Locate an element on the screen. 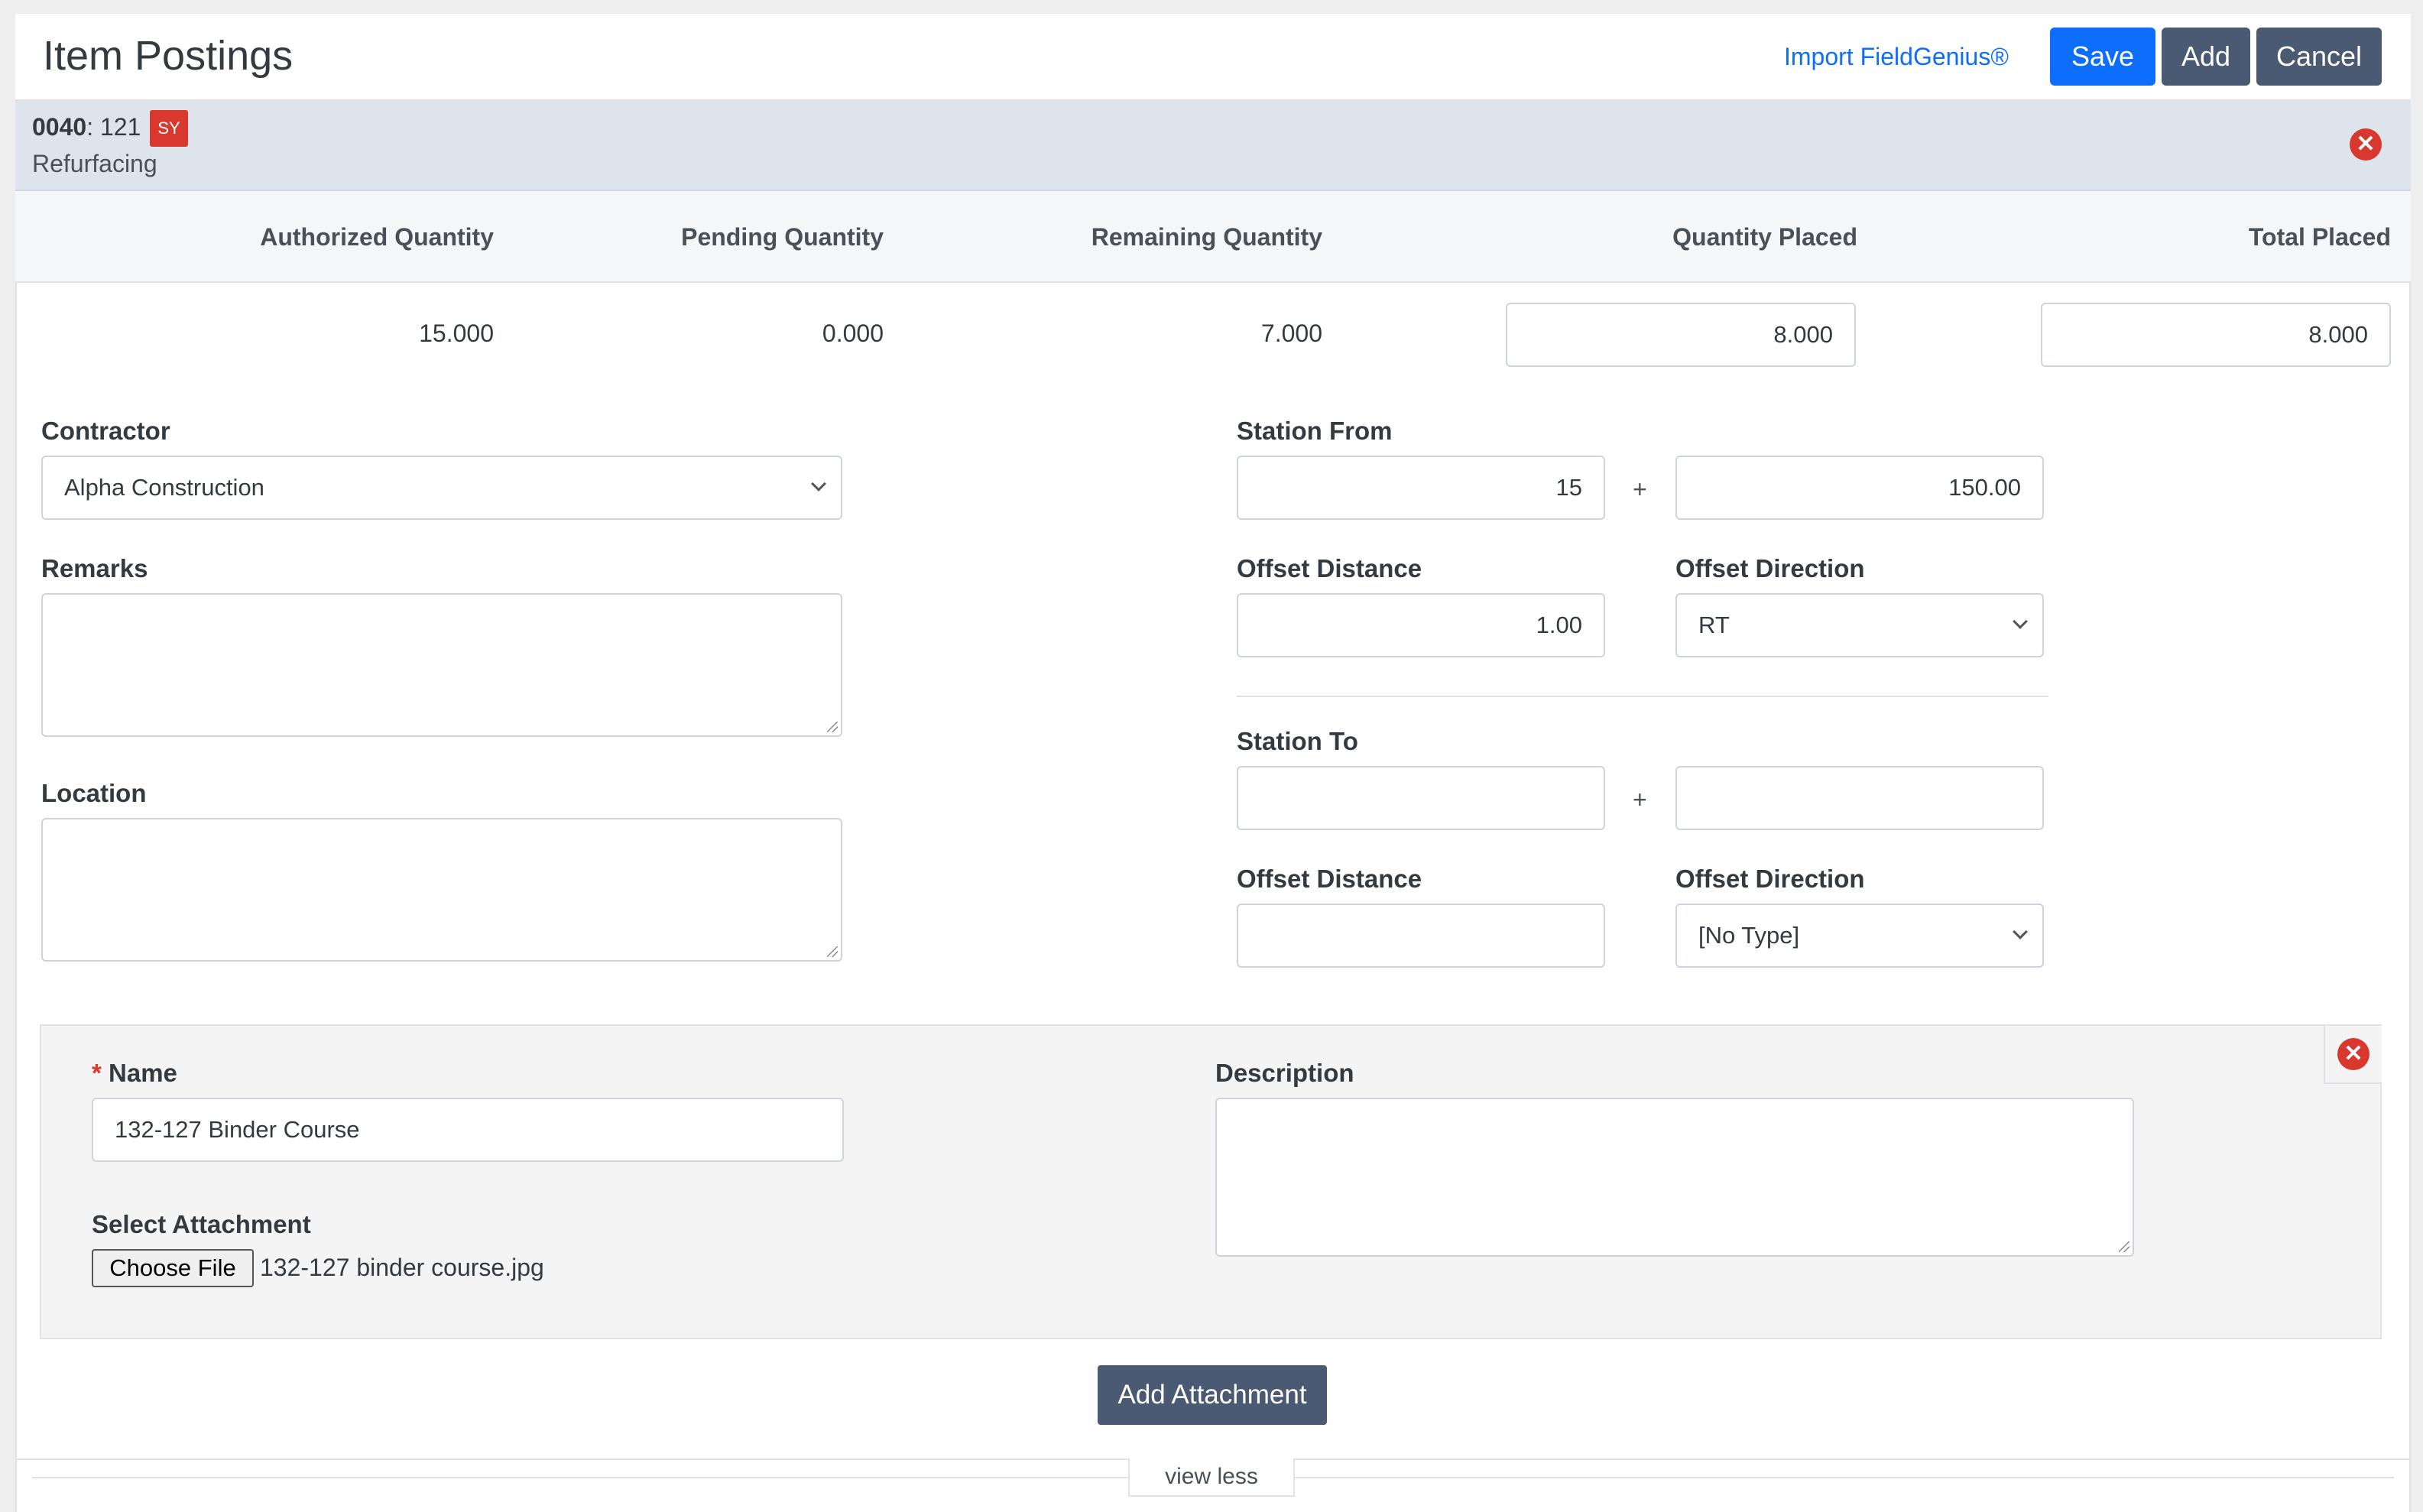 This screenshot has height=1512, width=2423. quantity-placed-header: Quantity Placed is located at coordinates (1764, 237).